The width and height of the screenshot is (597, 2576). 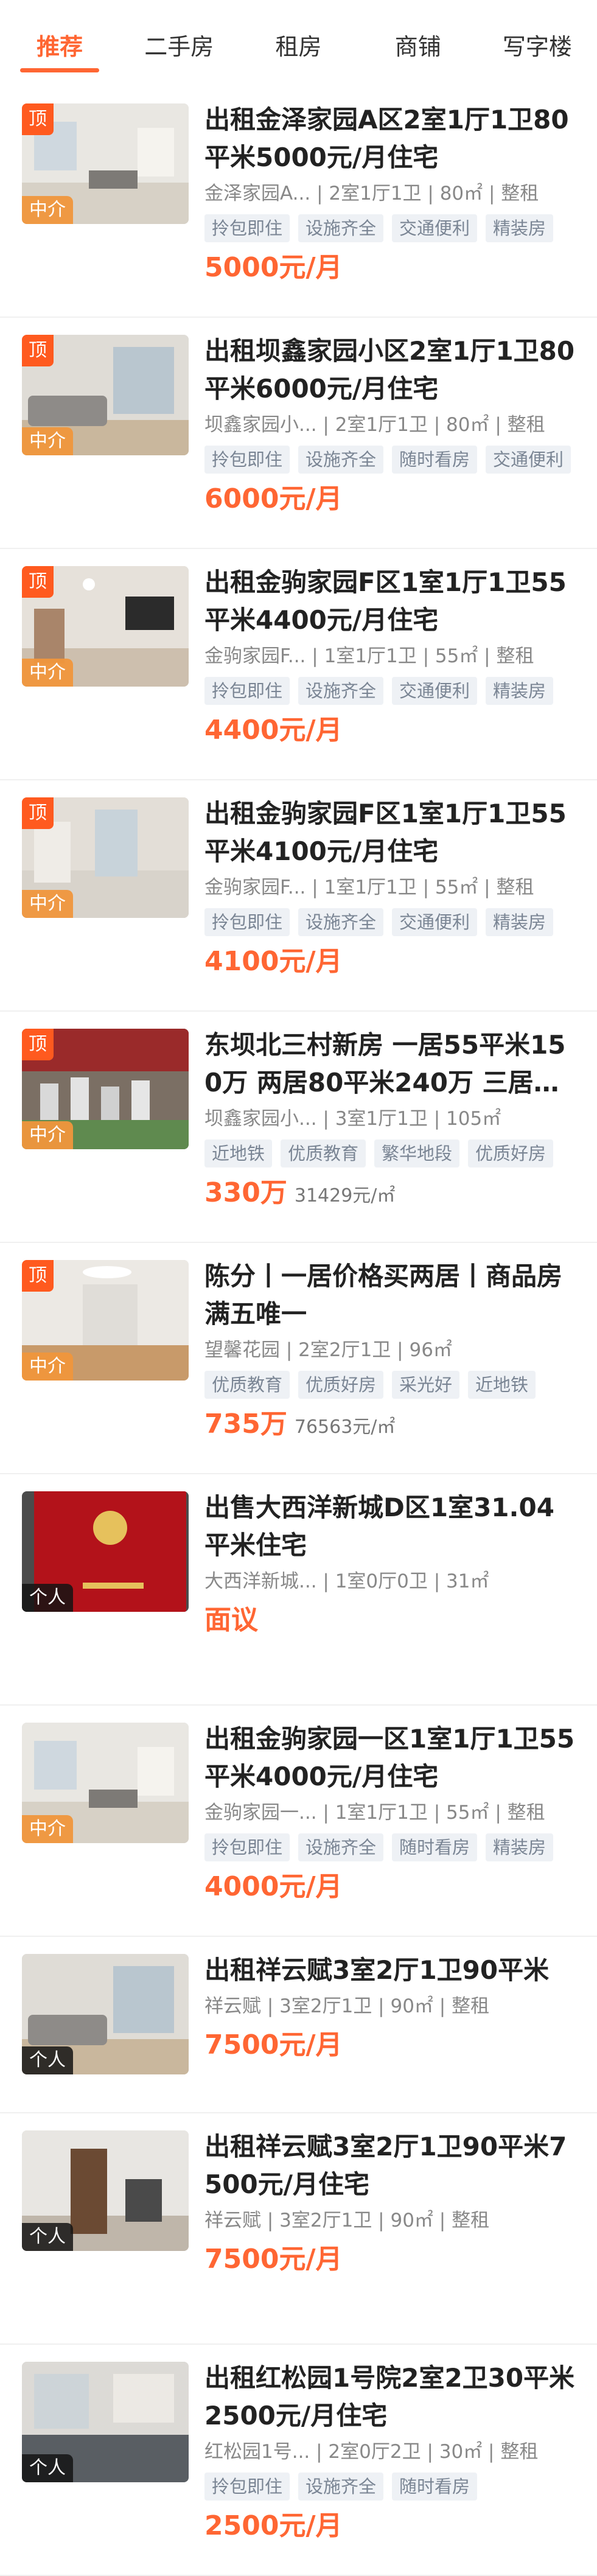 What do you see at coordinates (374, 425) in the screenshot?
I see `listing-meta: 坝鑫家园小... | 2室1厅1卫 | 80㎡ | 整租` at bounding box center [374, 425].